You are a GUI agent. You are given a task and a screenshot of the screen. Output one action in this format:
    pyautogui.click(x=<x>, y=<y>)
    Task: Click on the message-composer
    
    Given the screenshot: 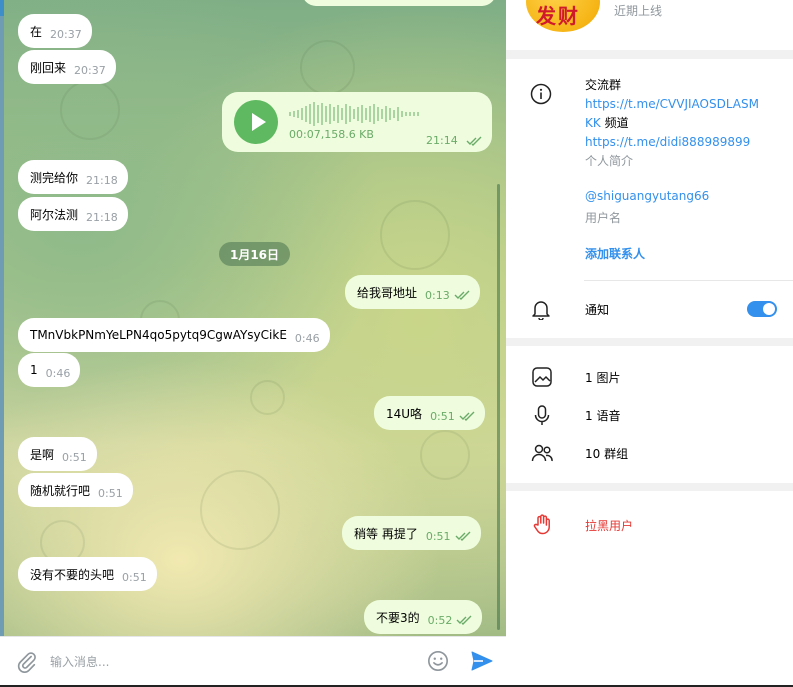 What is the action you would take?
    pyautogui.click(x=253, y=661)
    